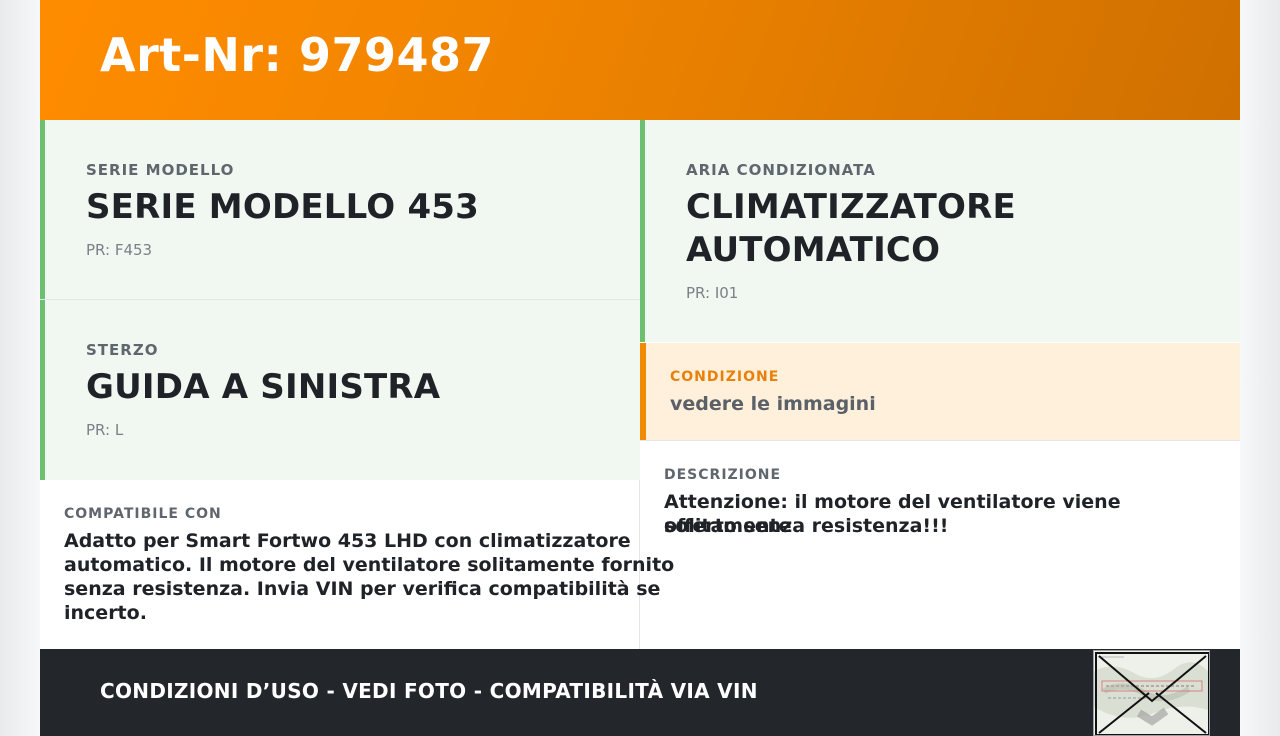 The image size is (1280, 736). What do you see at coordinates (940, 440) in the screenshot?
I see `divider` at bounding box center [940, 440].